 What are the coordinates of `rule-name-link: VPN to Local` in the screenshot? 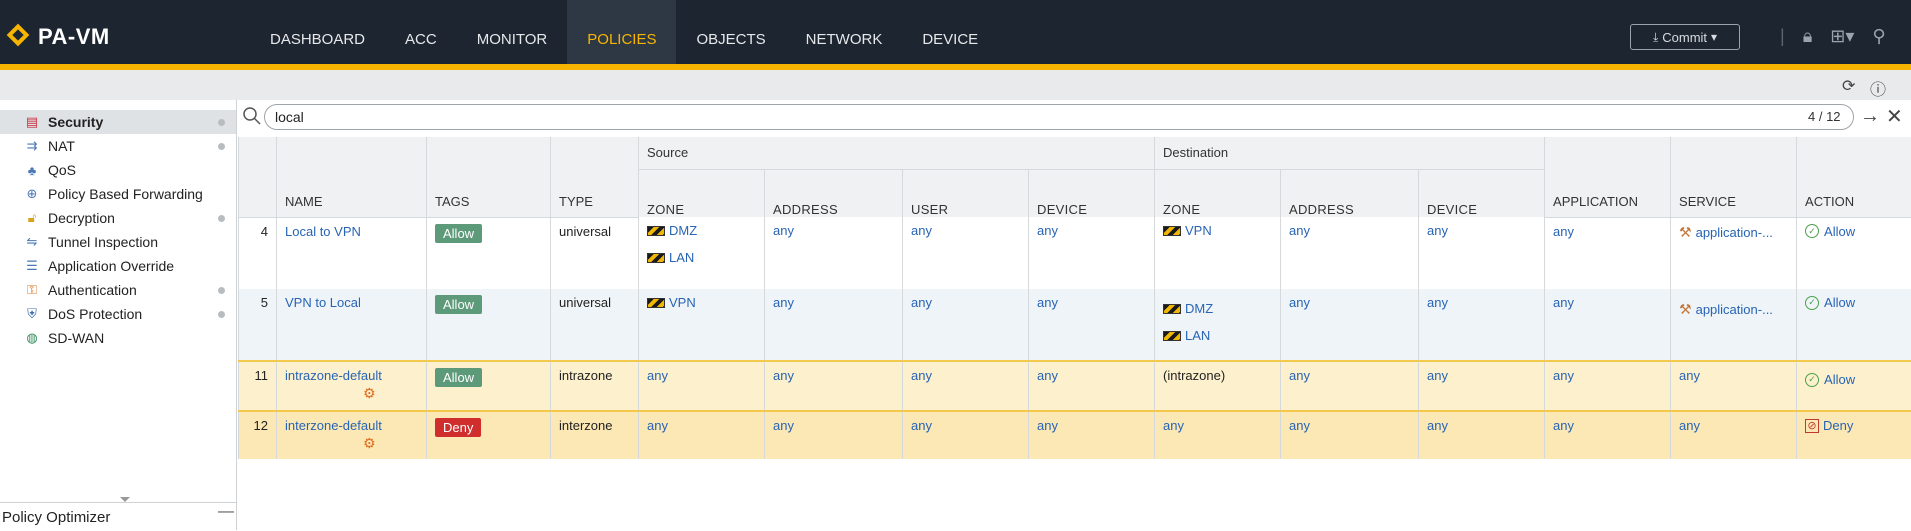 It's located at (323, 302).